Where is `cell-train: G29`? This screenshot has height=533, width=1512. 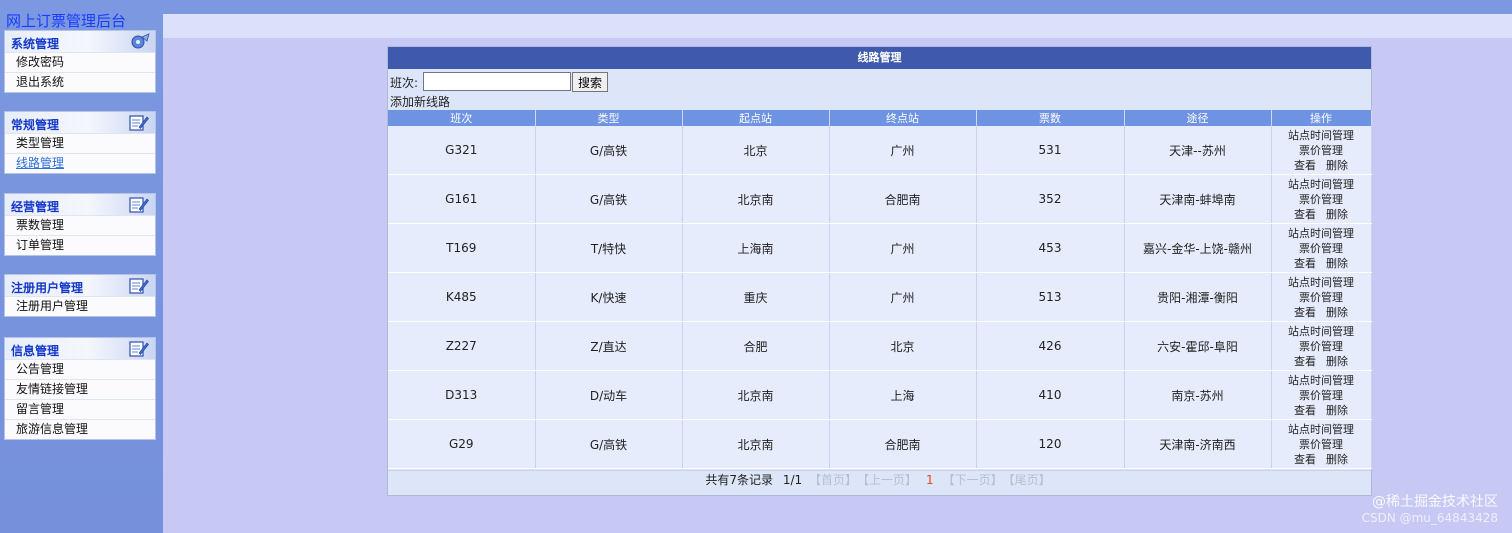
cell-train: G29 is located at coordinates (462, 444).